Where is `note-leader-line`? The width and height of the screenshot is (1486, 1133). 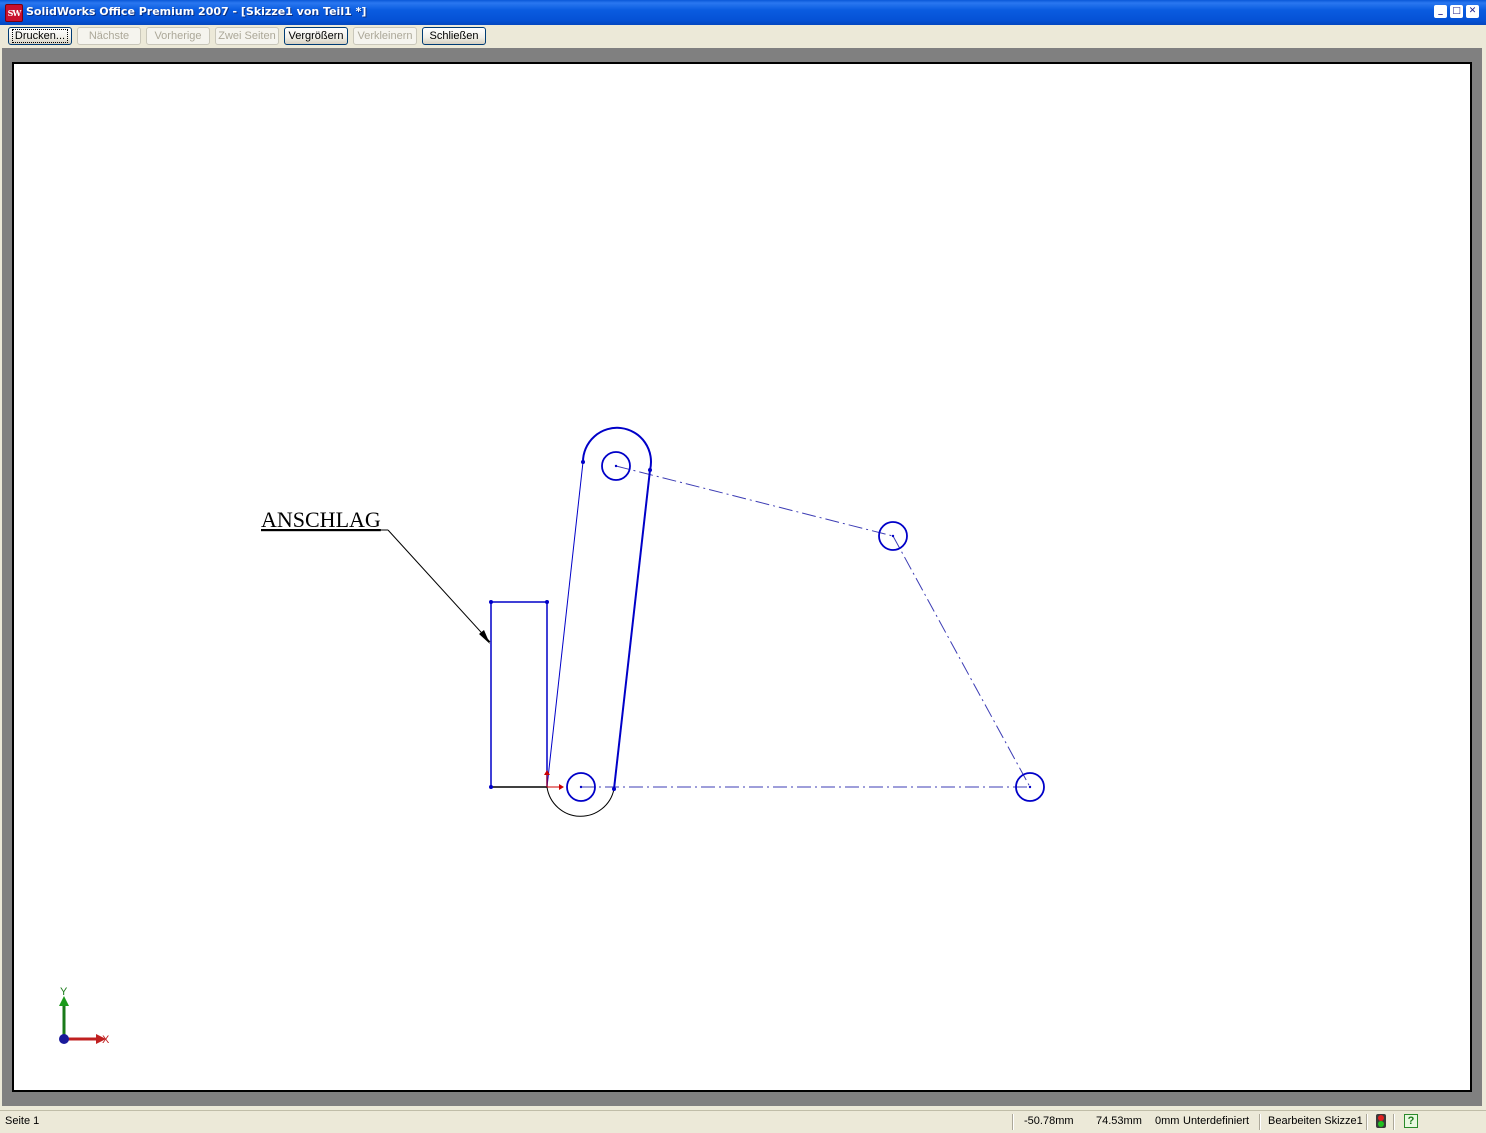
note-leader-line is located at coordinates (439, 586).